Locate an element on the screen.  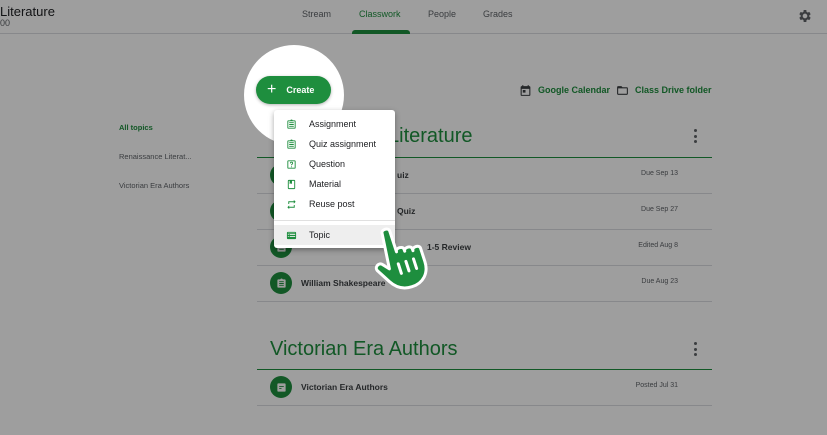
create-button: + Create is located at coordinates (293, 90).